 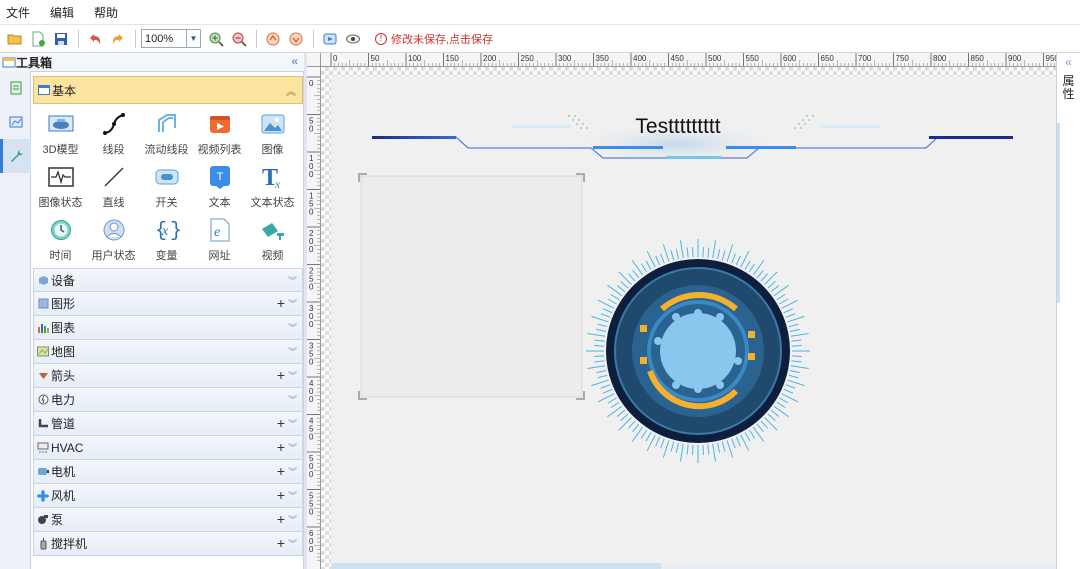 What do you see at coordinates (219, 187) in the screenshot?
I see `tool-text: T 文本` at bounding box center [219, 187].